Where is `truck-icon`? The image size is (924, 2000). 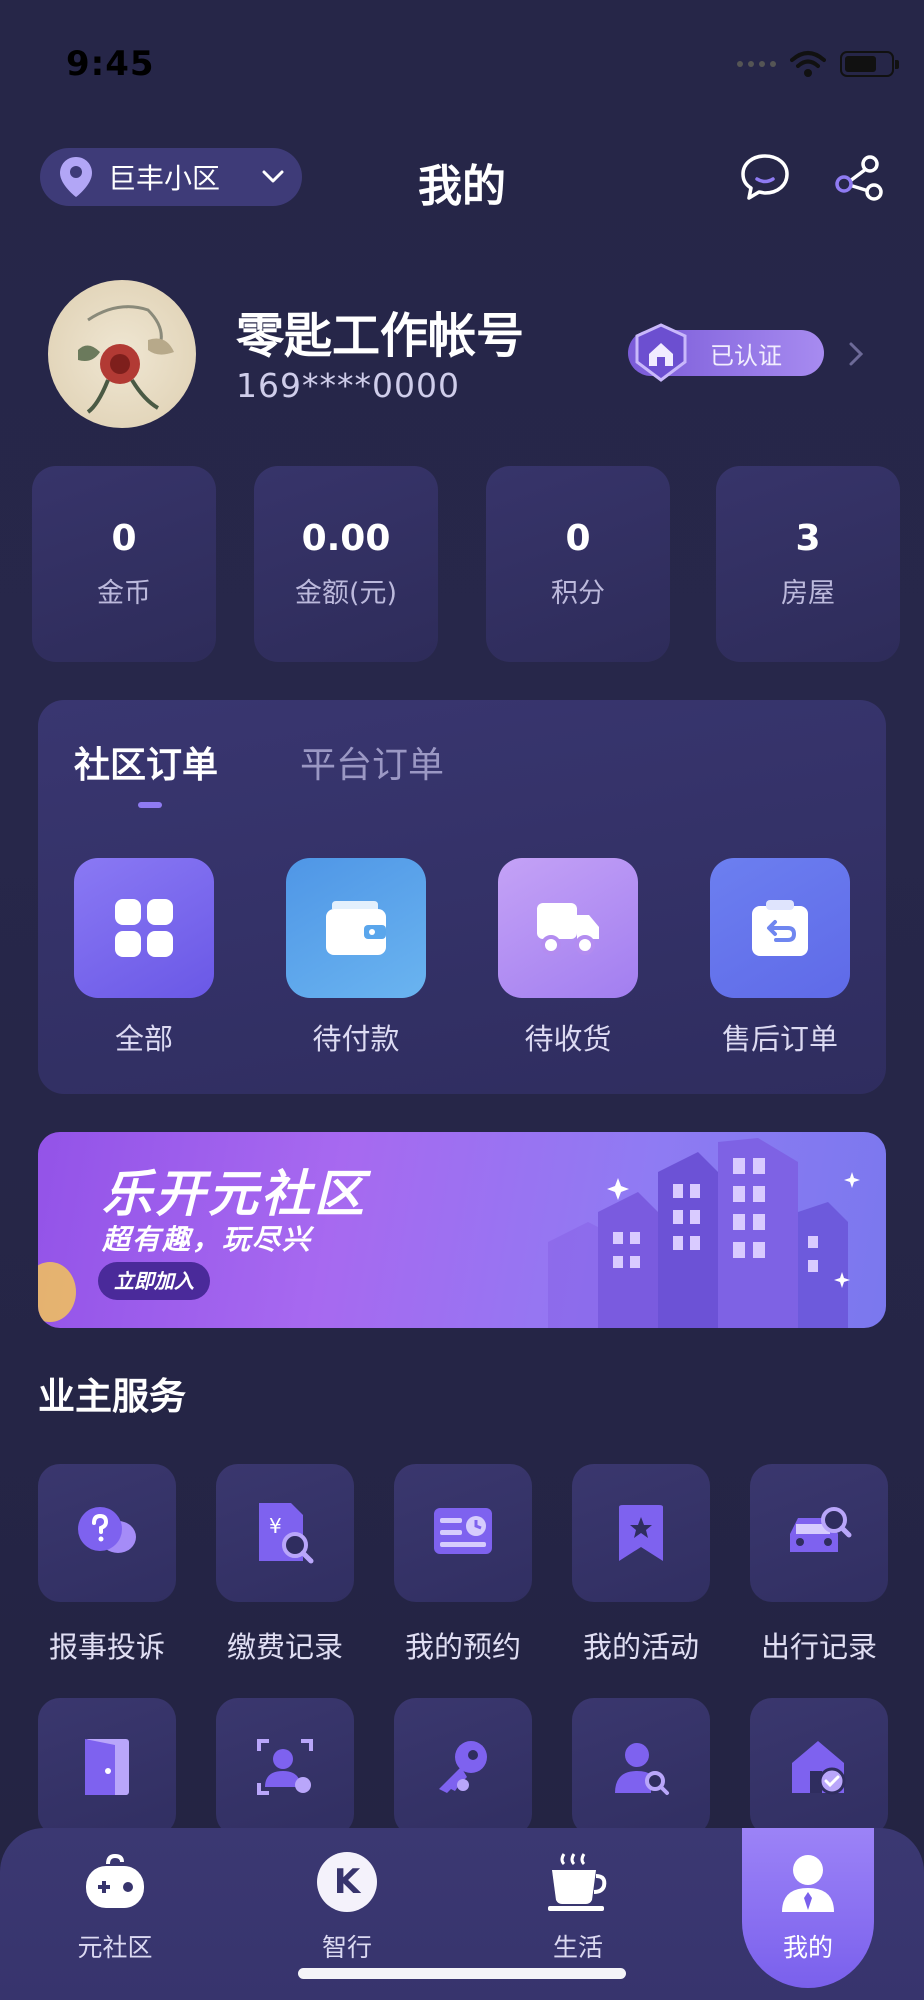
truck-icon is located at coordinates (568, 929).